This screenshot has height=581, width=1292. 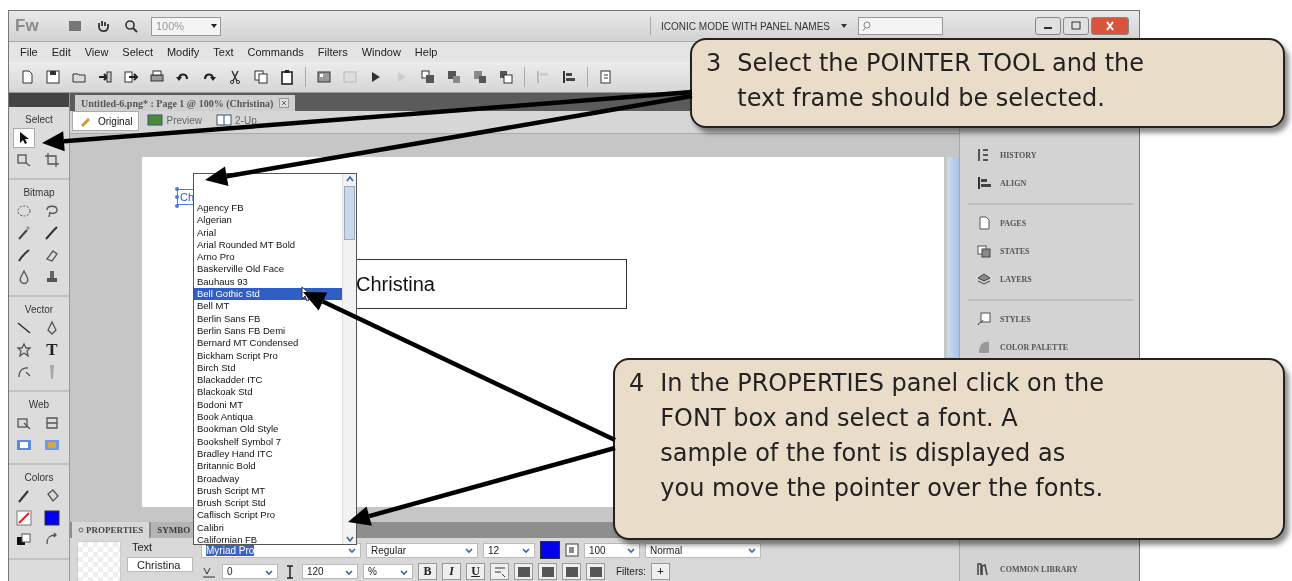 I want to click on menu-item: Edit, so click(x=61, y=52).